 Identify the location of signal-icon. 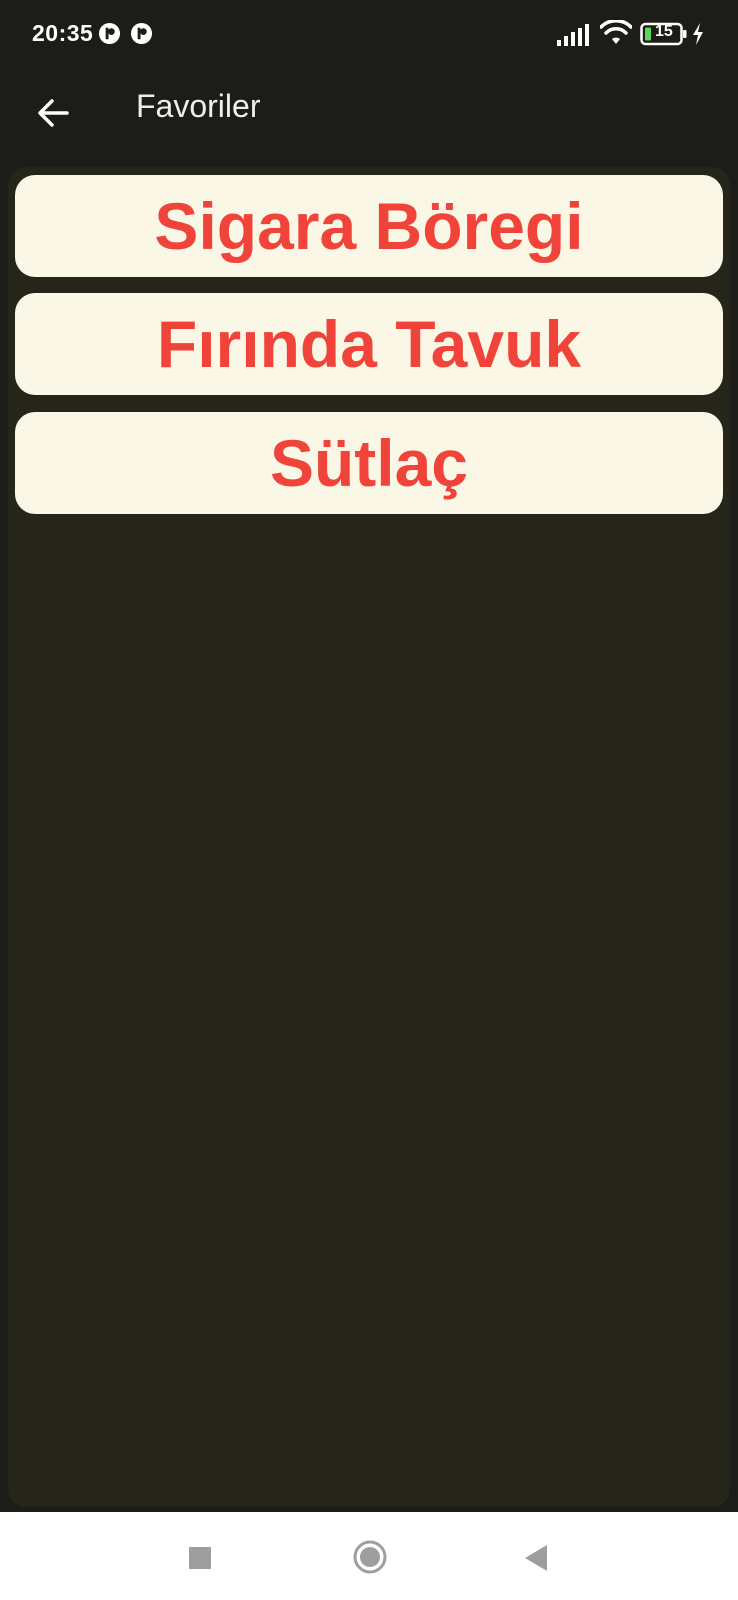
(573, 35).